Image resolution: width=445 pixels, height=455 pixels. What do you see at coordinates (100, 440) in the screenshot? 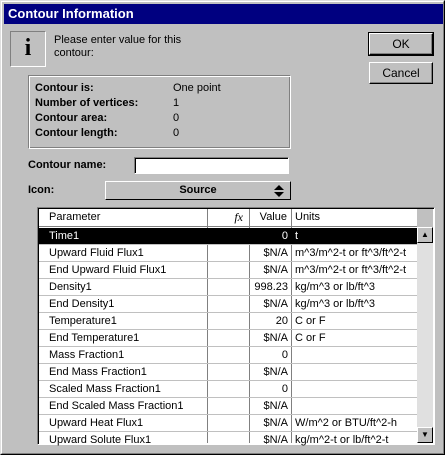
I see `param-name-cell: Upward Solute Flux1` at bounding box center [100, 440].